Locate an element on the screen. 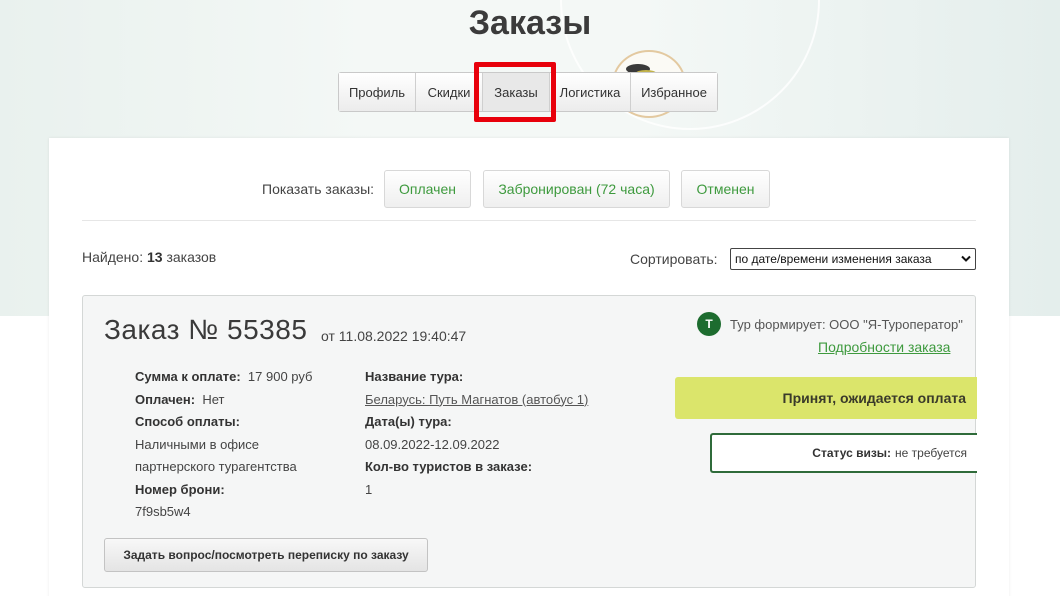  chevron-down-icon is located at coordinates (966, 259).